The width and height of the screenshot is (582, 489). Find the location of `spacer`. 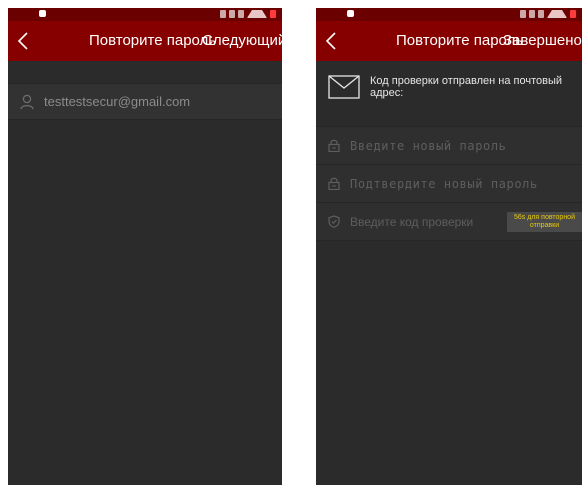

spacer is located at coordinates (145, 72).